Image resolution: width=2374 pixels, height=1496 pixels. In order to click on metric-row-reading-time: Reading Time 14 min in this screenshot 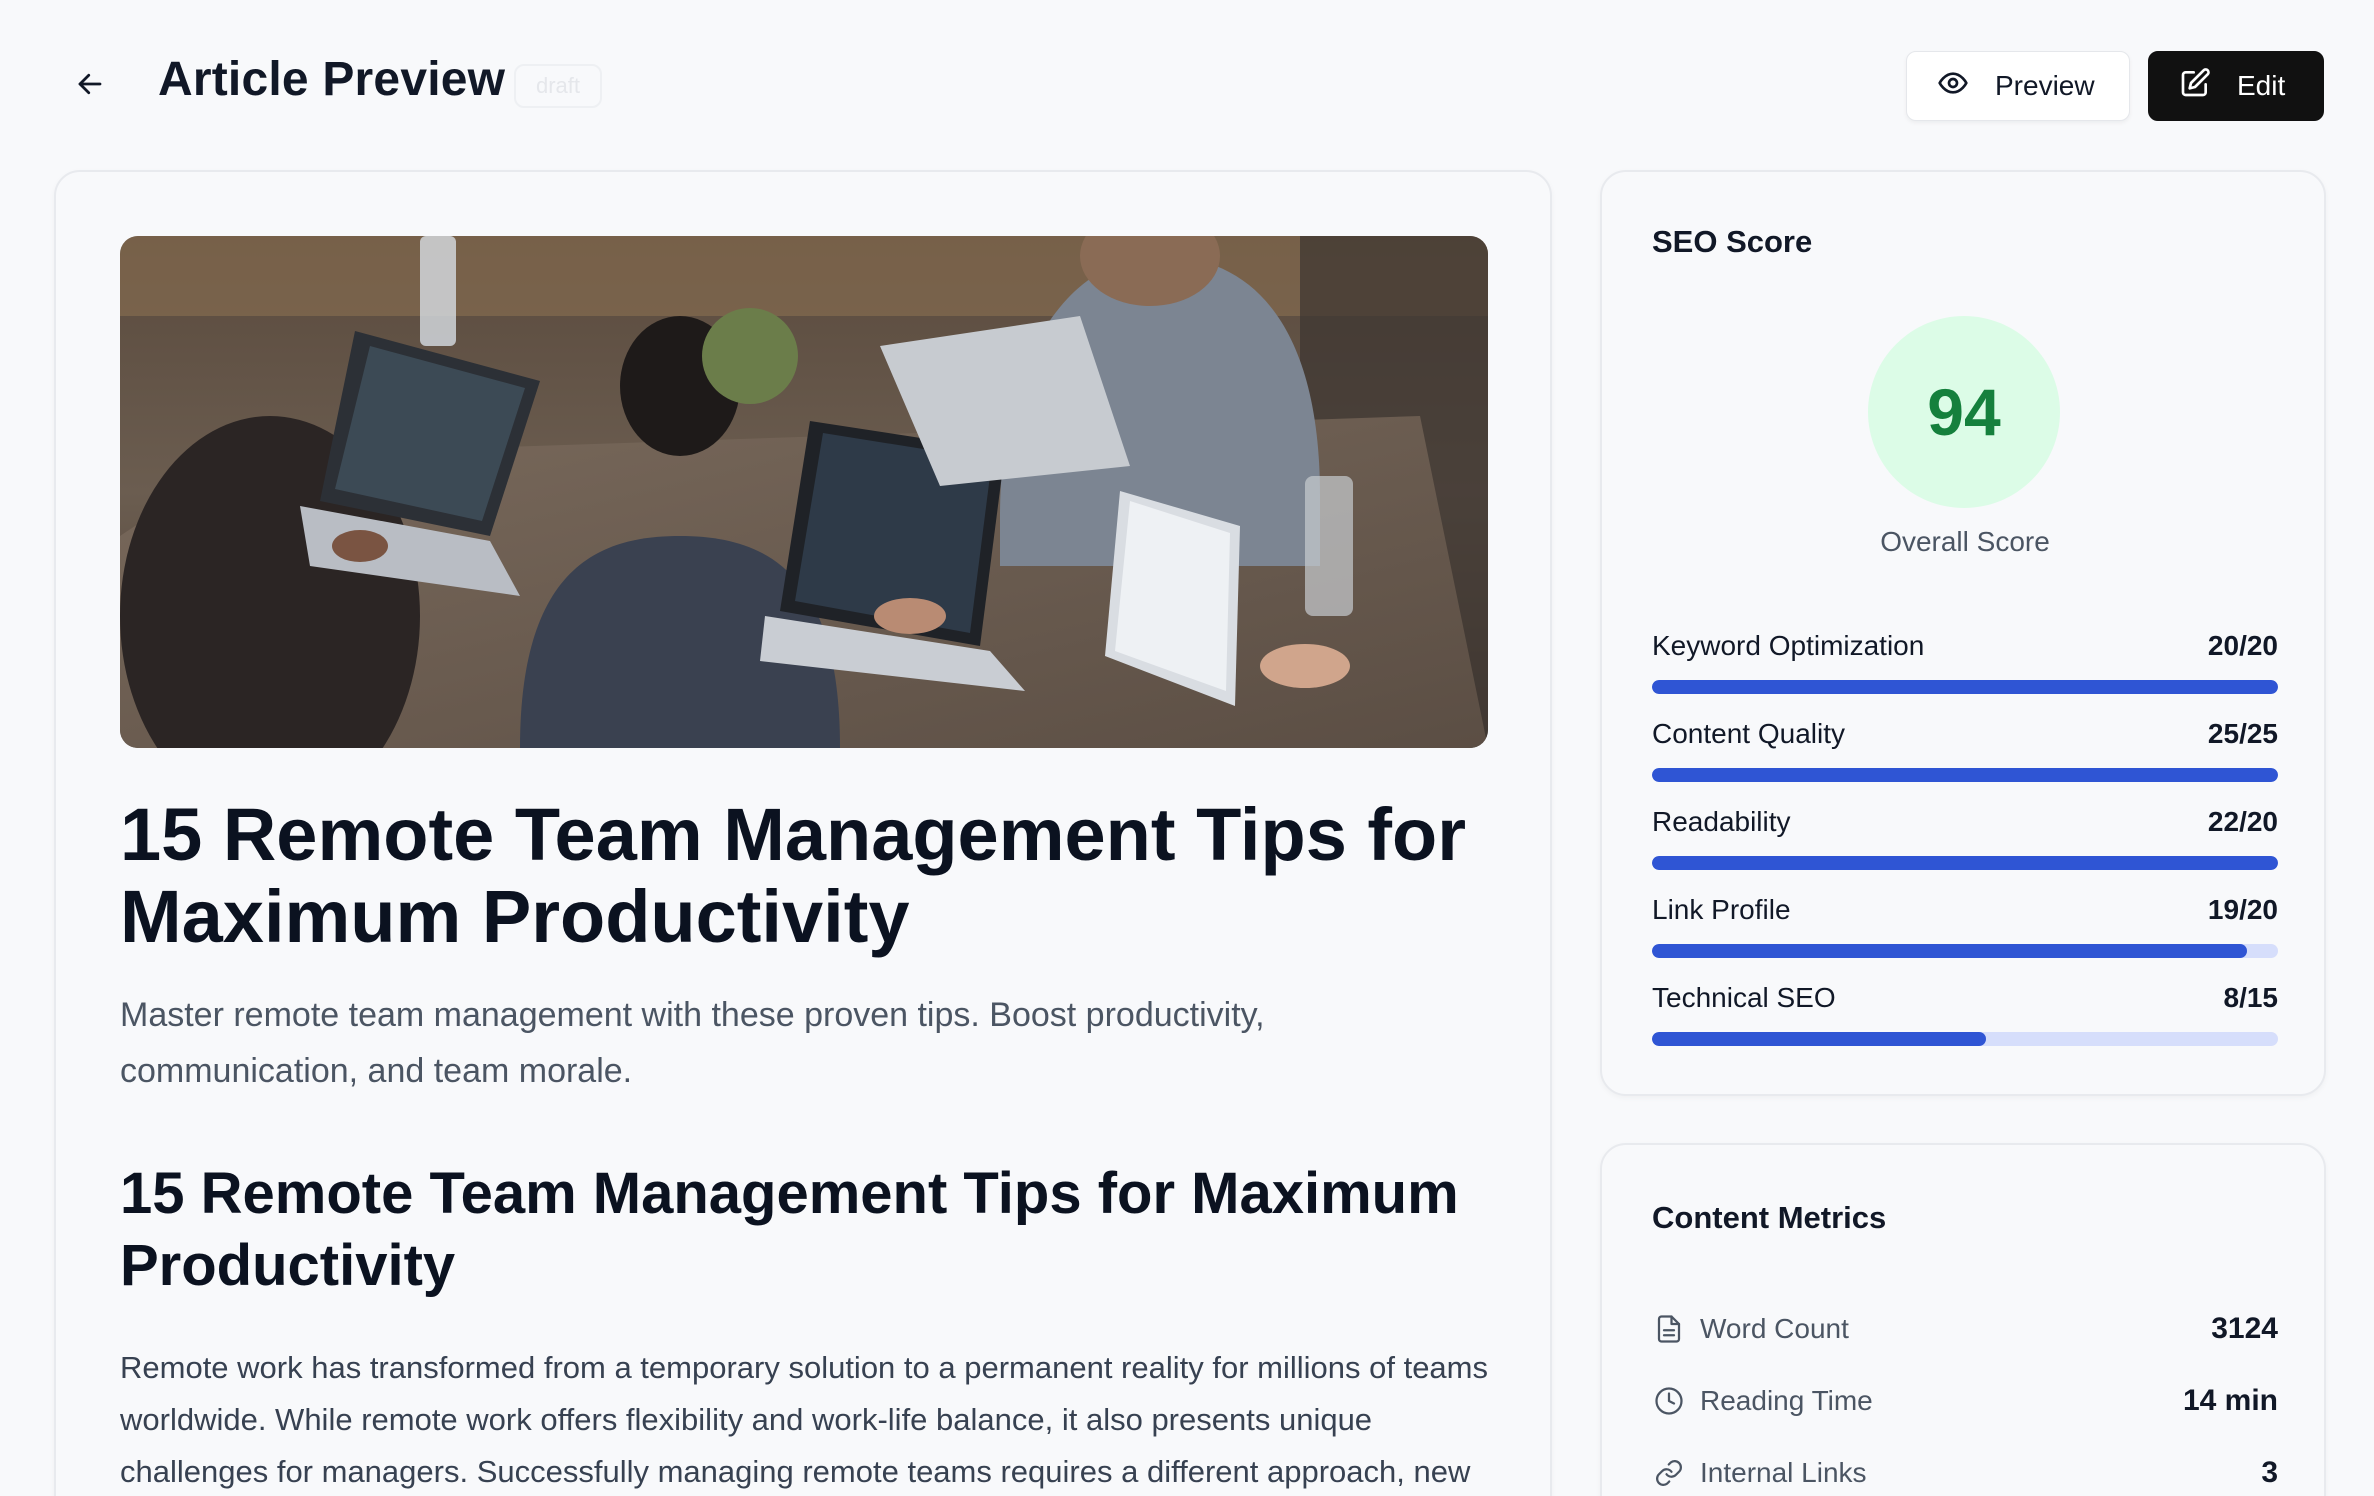, I will do `click(1965, 1401)`.